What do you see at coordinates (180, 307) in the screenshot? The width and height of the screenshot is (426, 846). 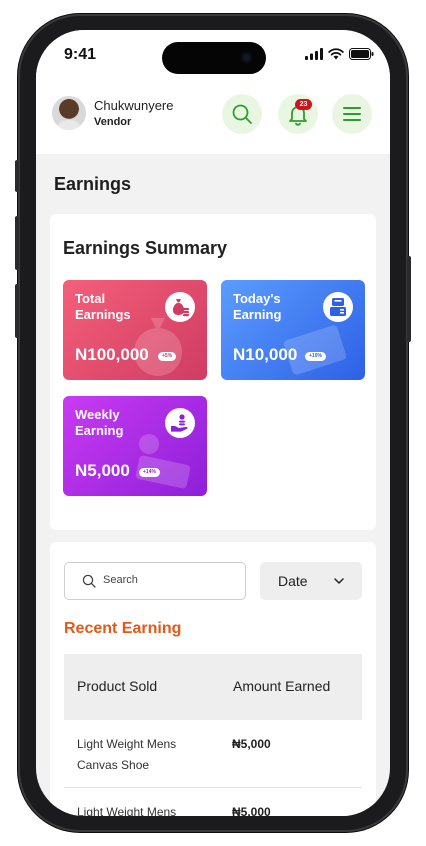 I see `money-bag-icon` at bounding box center [180, 307].